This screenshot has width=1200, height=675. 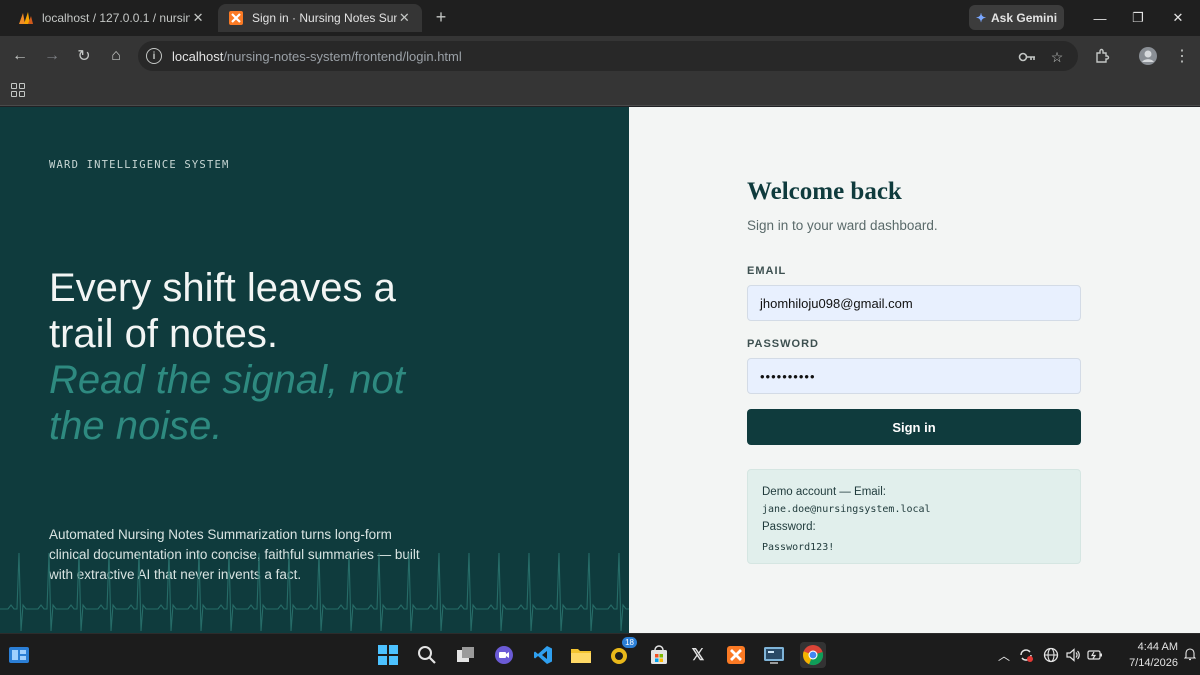 What do you see at coordinates (914, 427) in the screenshot?
I see `sign-in-button: Sign in` at bounding box center [914, 427].